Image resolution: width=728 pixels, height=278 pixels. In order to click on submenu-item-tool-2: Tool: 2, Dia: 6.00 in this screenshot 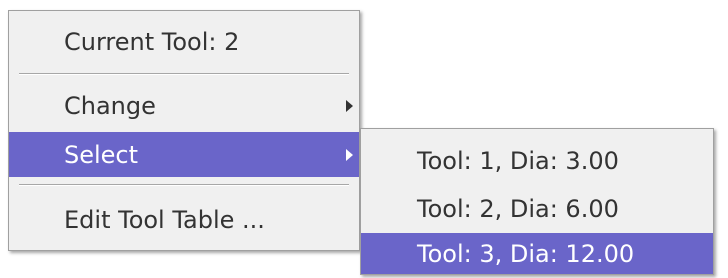, I will do `click(537, 209)`.